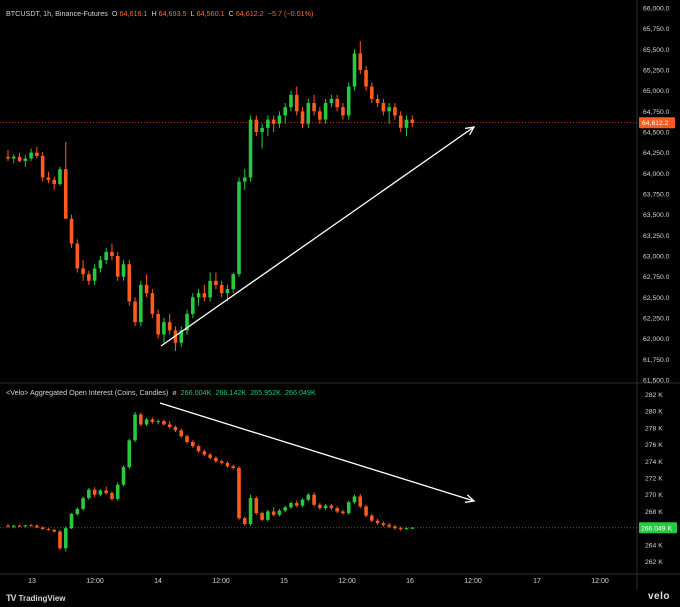 Image resolution: width=680 pixels, height=607 pixels. Describe the element at coordinates (42, 598) in the screenshot. I see `tradingview-label: TradingView` at that location.